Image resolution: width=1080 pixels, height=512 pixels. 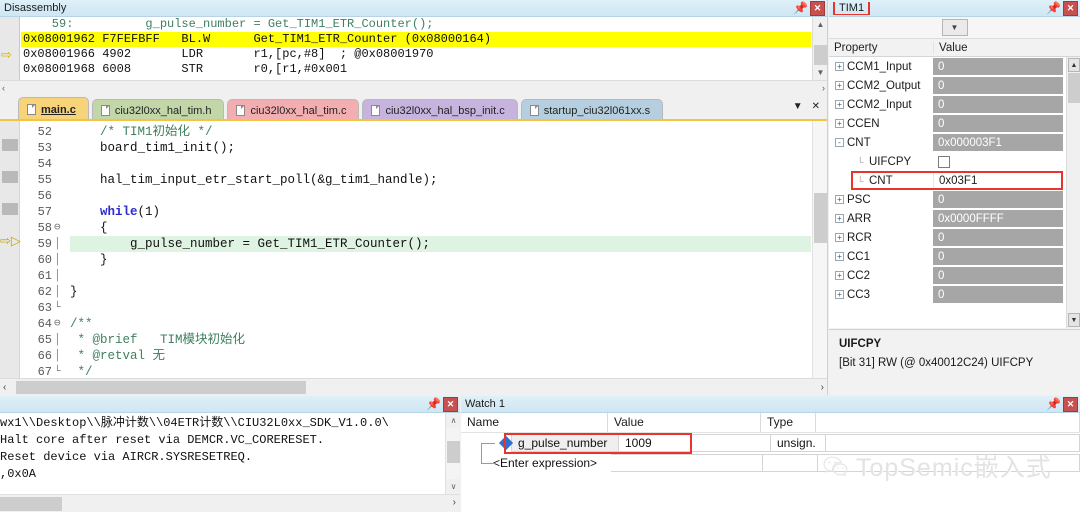 What do you see at coordinates (998, 142) in the screenshot?
I see `property-value: 0x000003F1` at bounding box center [998, 142].